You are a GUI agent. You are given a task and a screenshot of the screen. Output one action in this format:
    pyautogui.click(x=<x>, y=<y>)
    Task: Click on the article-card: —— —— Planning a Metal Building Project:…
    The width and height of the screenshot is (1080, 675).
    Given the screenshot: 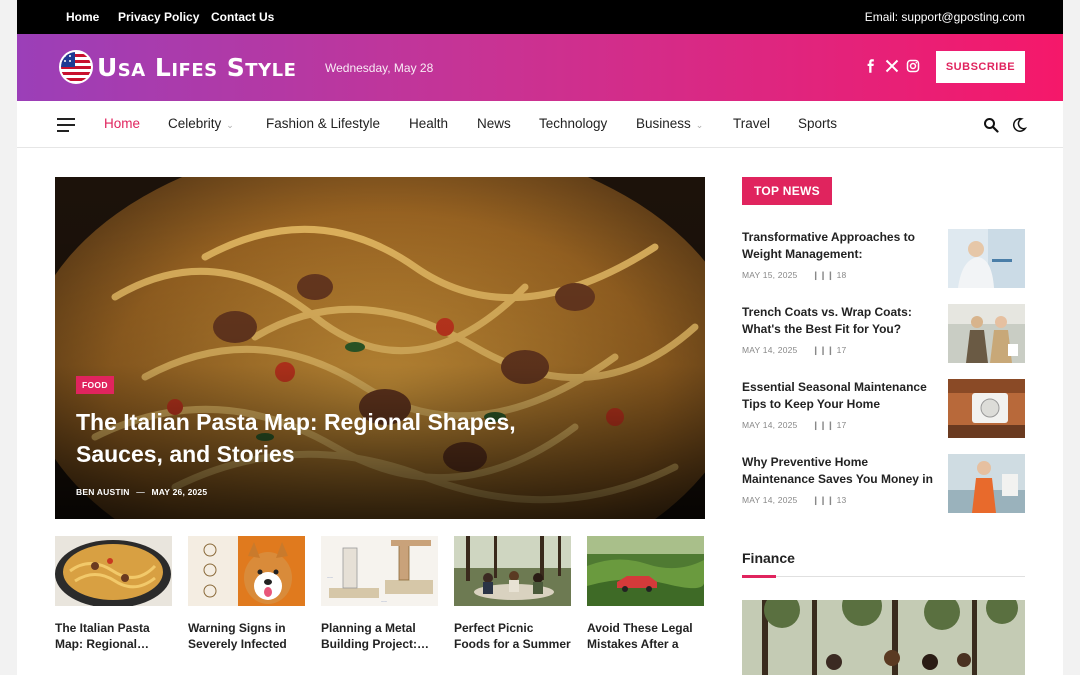 What is the action you would take?
    pyautogui.click(x=379, y=595)
    